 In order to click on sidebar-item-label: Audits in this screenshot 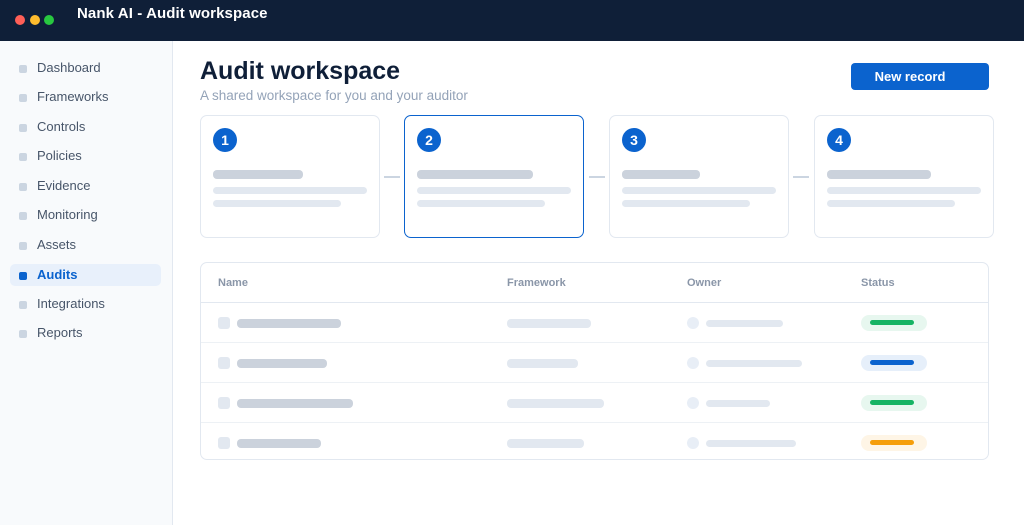, I will do `click(57, 274)`.